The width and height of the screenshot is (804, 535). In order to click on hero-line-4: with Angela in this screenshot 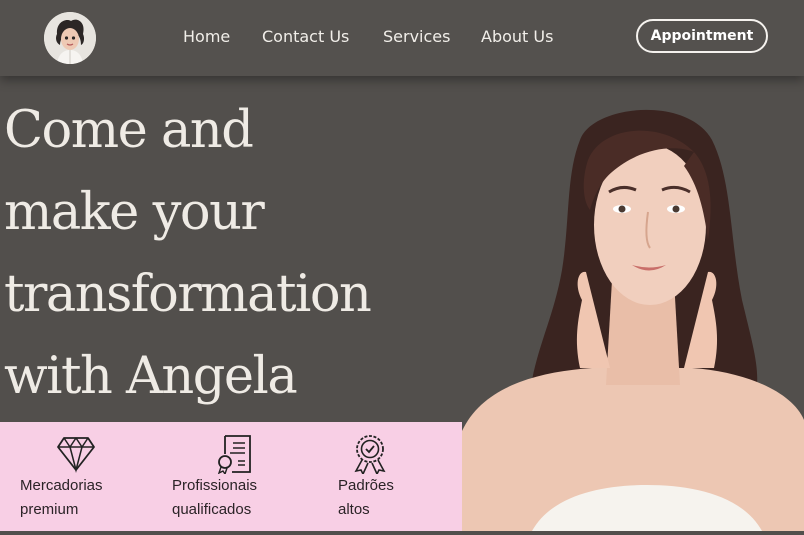, I will do `click(151, 376)`.